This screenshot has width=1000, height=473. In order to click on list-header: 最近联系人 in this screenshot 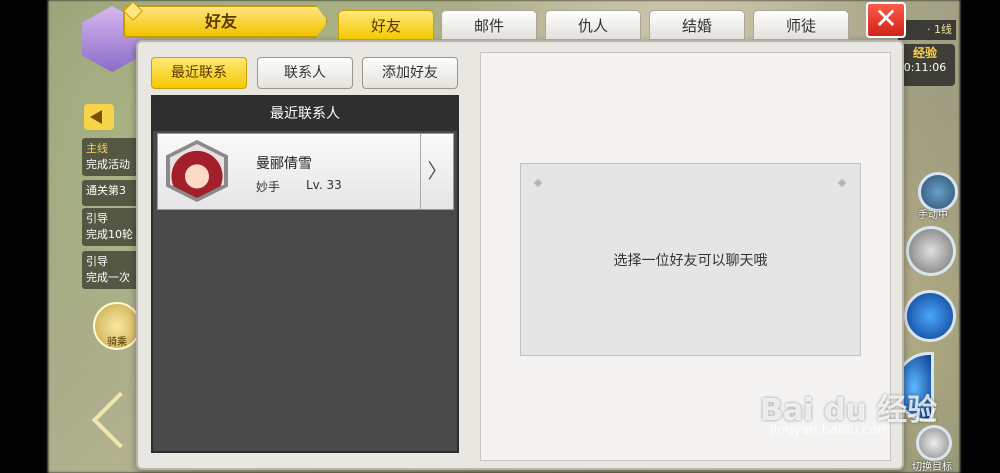, I will do `click(305, 114)`.